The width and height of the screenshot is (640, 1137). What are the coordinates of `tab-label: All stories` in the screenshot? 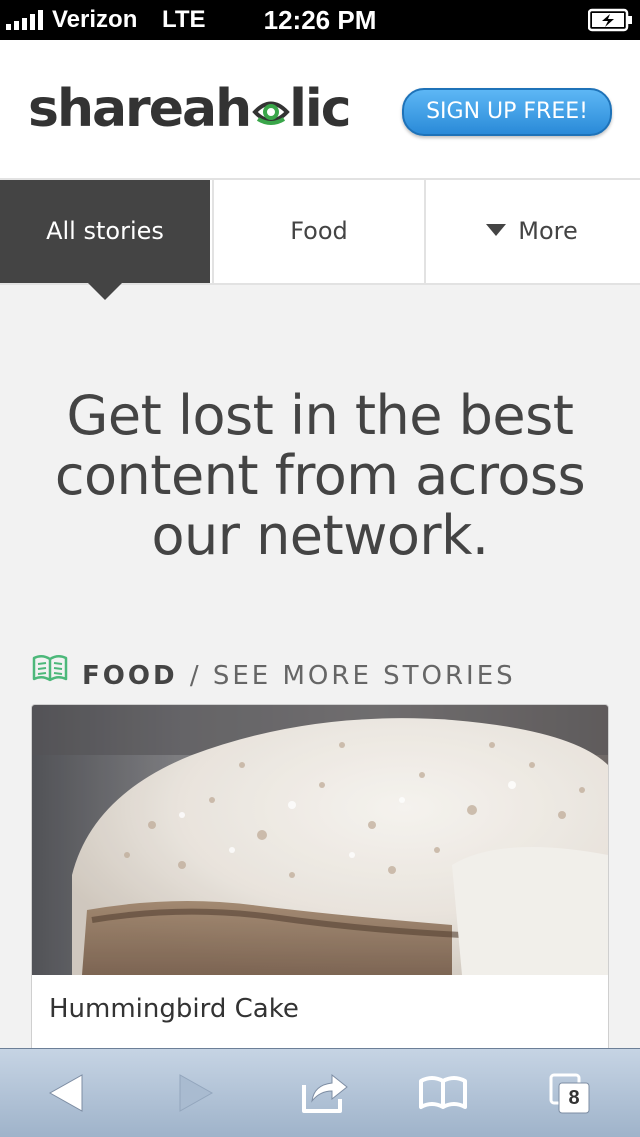 It's located at (105, 231).